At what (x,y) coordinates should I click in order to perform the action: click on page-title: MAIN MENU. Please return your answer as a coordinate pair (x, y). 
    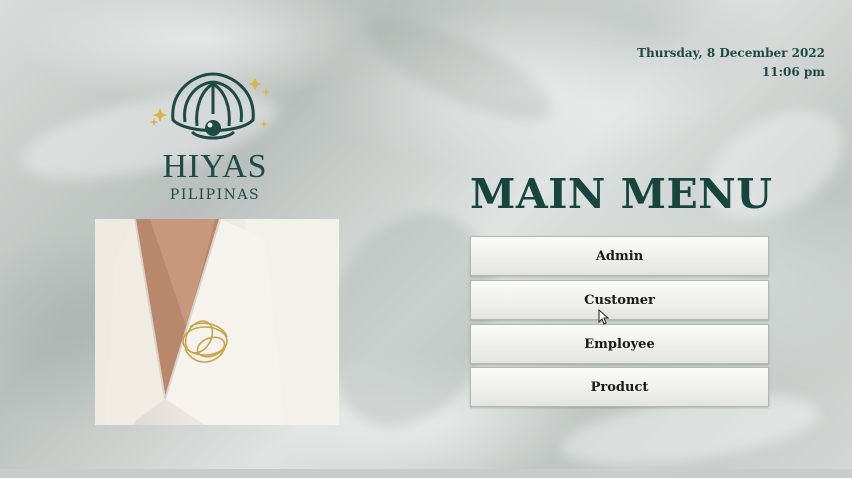
    Looking at the image, I should click on (621, 194).